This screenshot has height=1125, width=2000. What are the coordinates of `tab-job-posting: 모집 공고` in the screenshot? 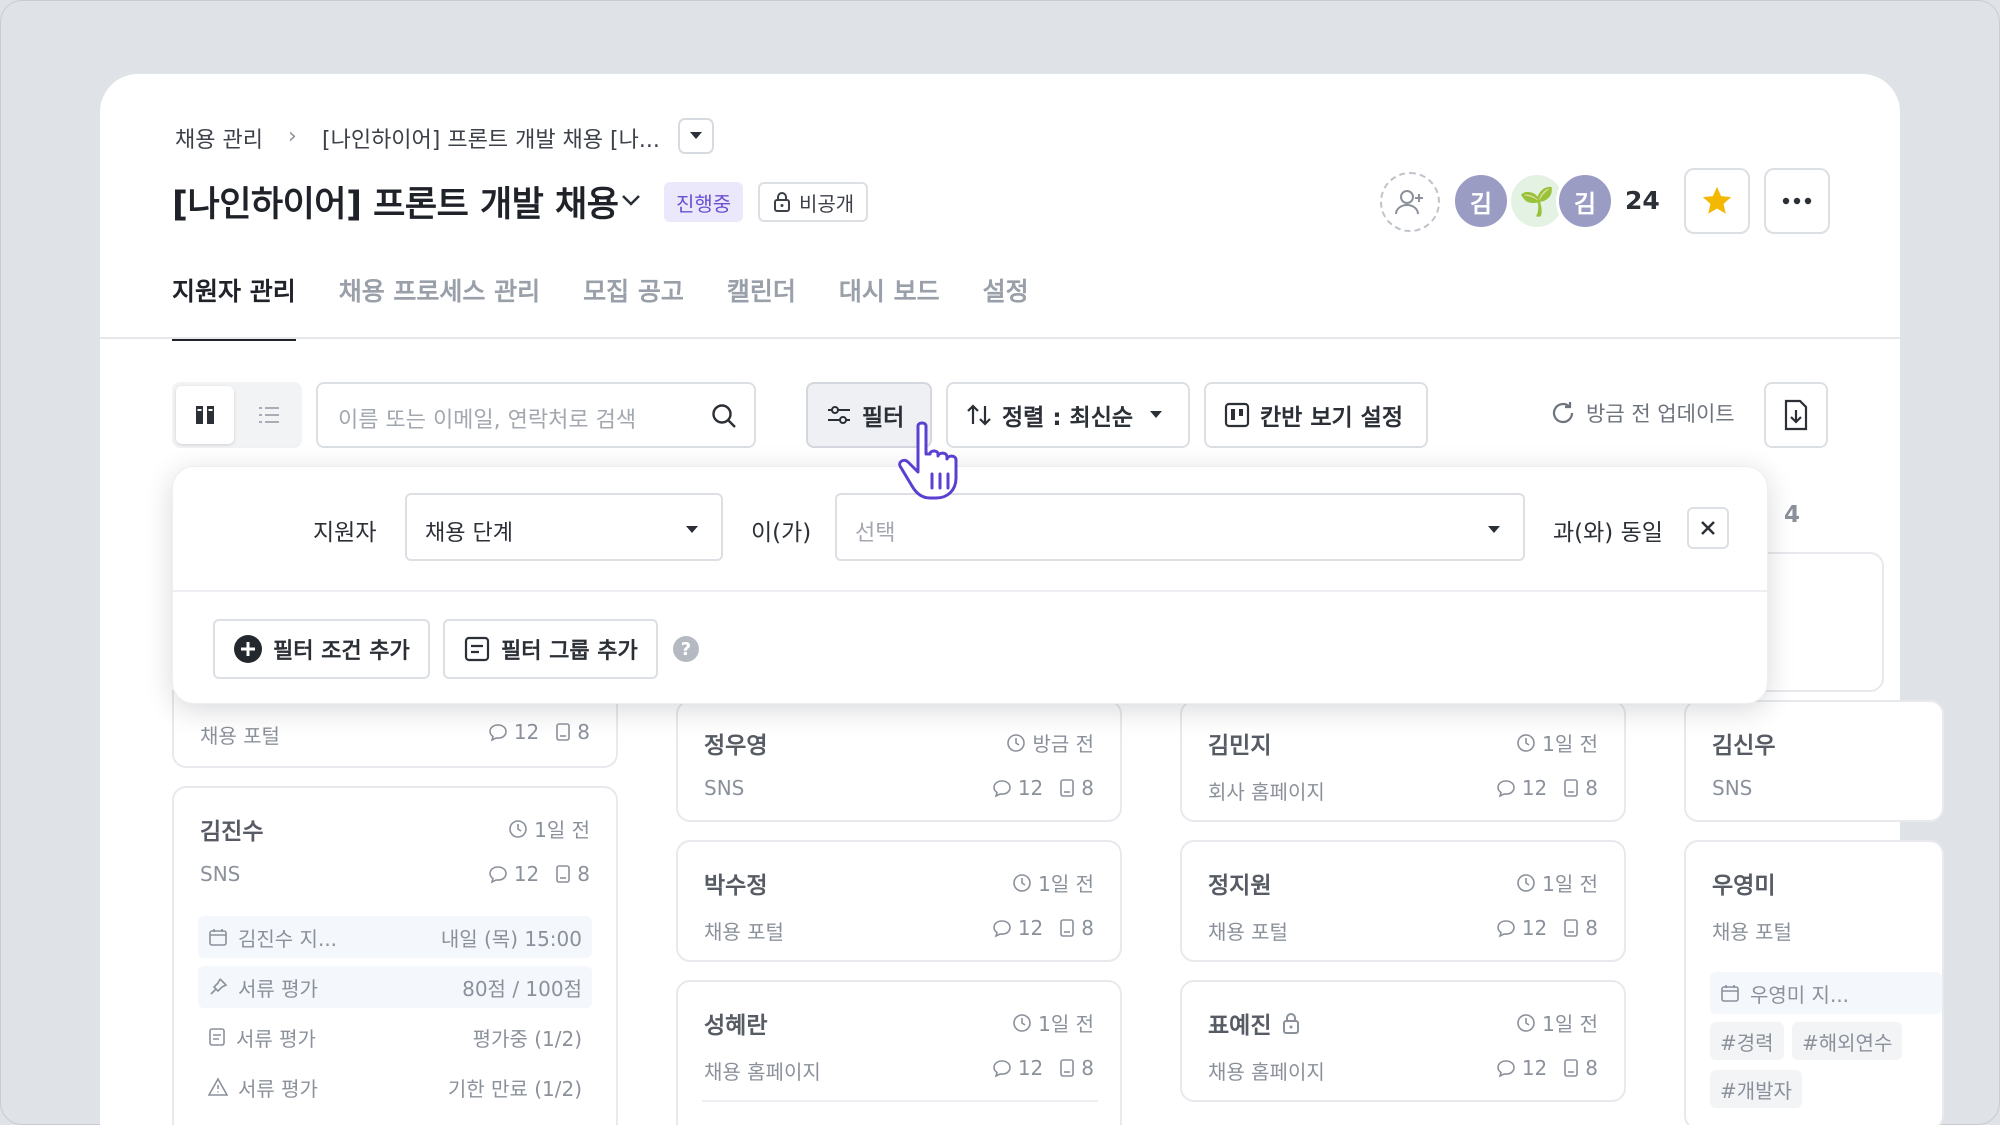 It's located at (633, 306).